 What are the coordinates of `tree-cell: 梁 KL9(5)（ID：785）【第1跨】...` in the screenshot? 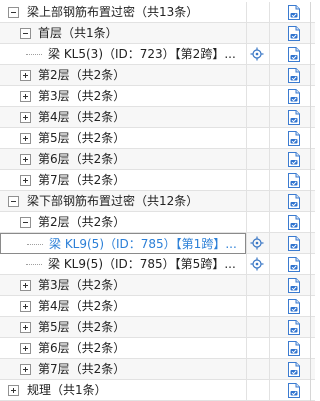 It's located at (123, 243).